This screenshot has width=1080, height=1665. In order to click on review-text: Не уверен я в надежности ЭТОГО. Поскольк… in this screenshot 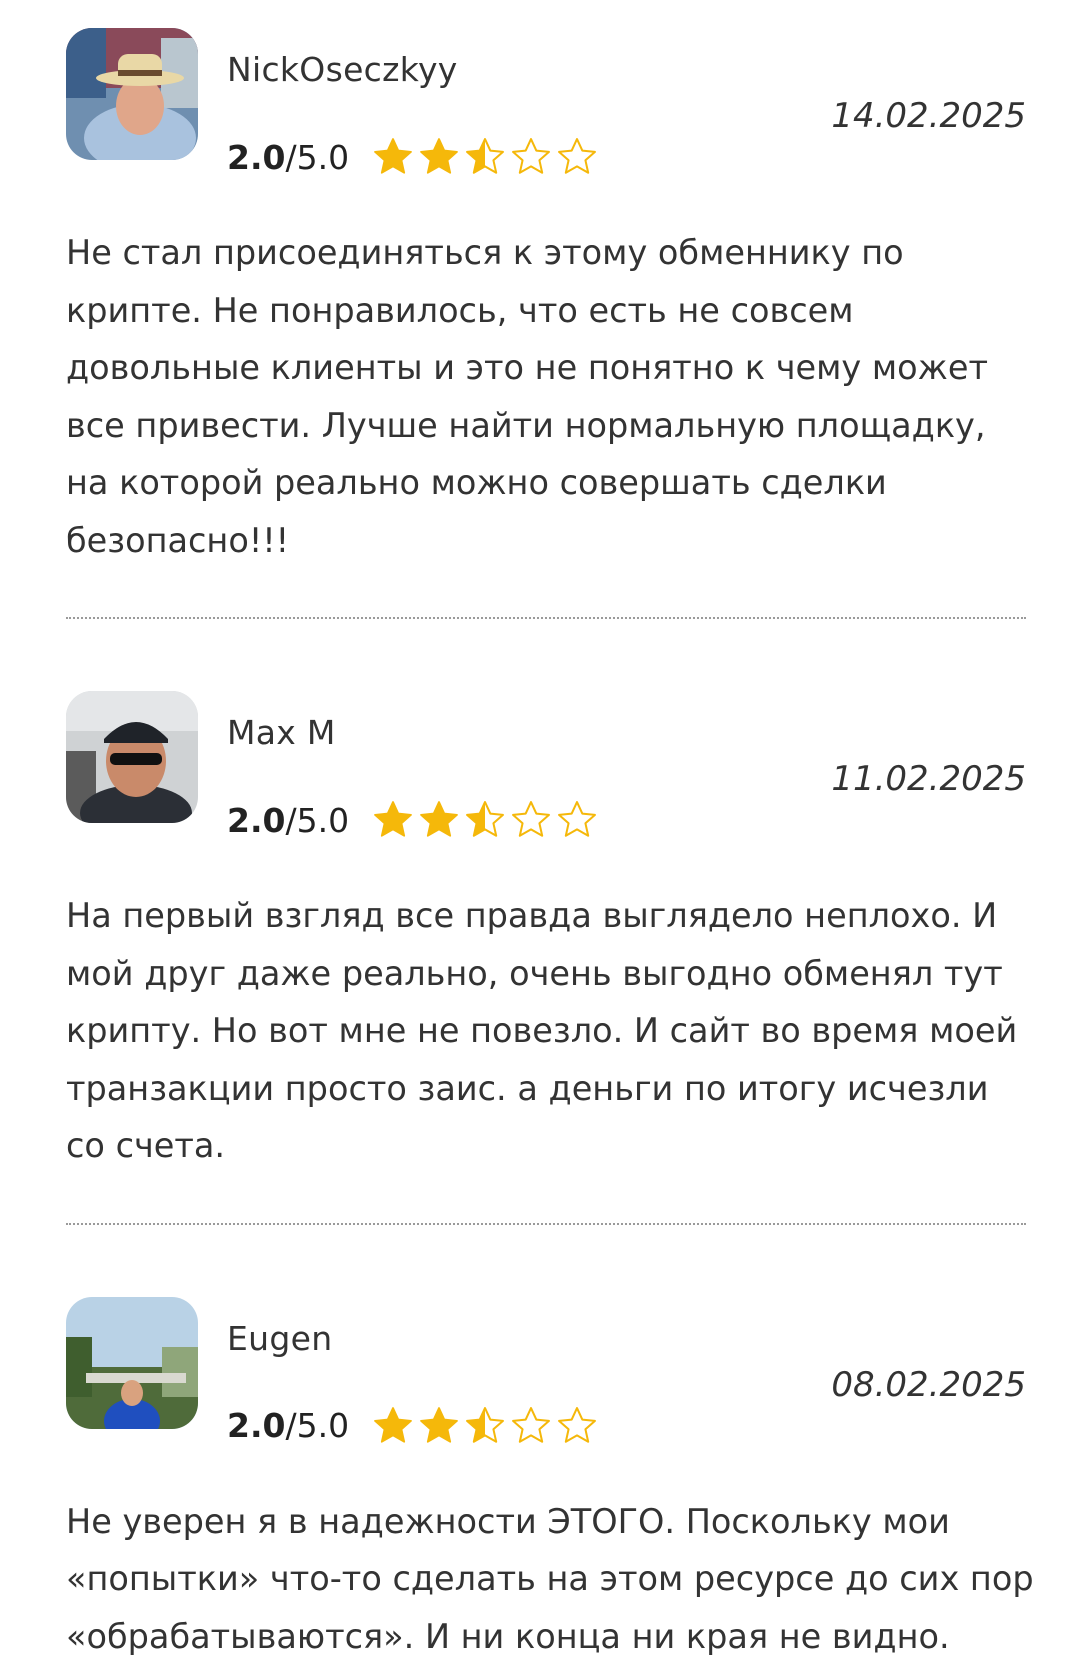, I will do `click(551, 1579)`.